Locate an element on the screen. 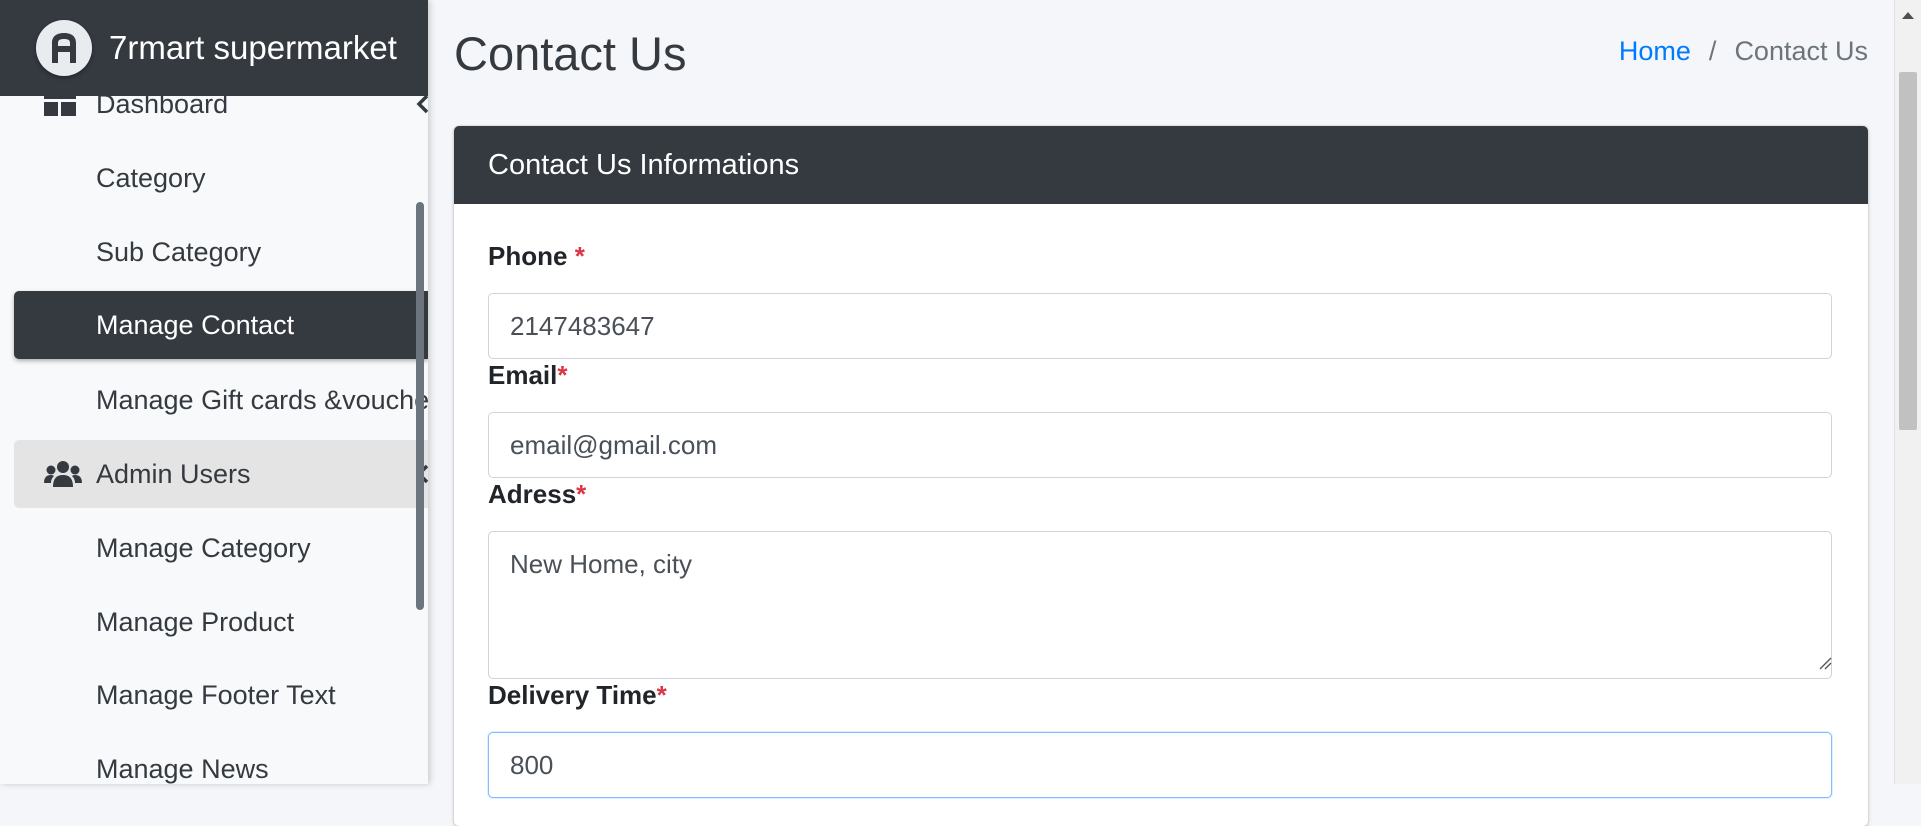 Image resolution: width=1921 pixels, height=826 pixels. phone-label-text: Phone is located at coordinates (528, 256).